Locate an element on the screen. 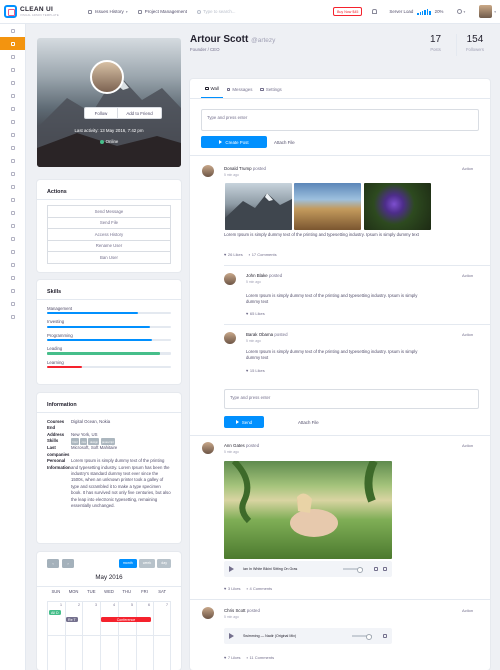  follow-button: Follow is located at coordinates (101, 113).